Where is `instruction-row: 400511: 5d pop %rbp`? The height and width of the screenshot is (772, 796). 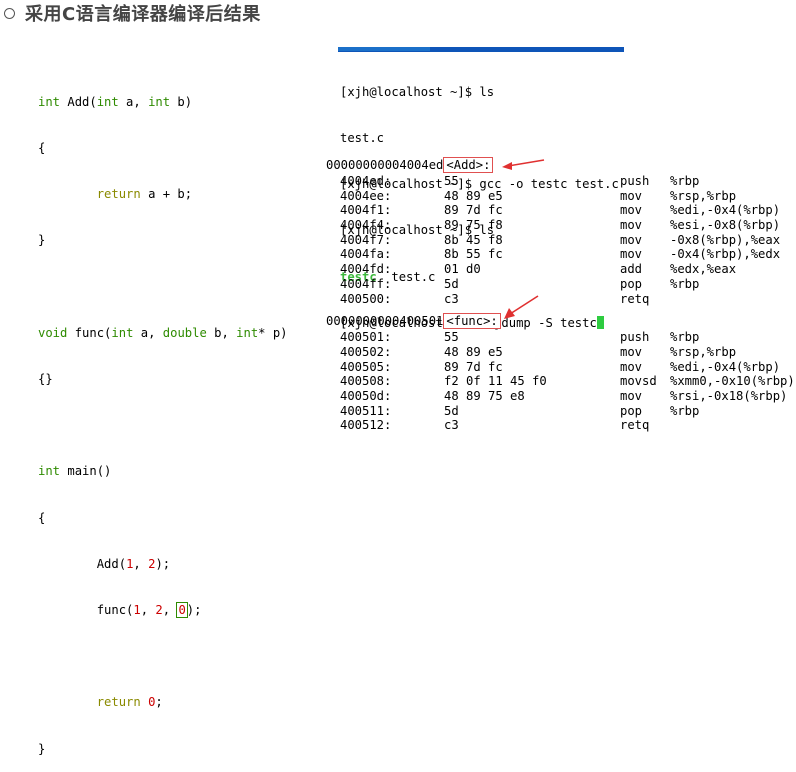 instruction-row: 400511: 5d pop %rbp is located at coordinates (512, 411).